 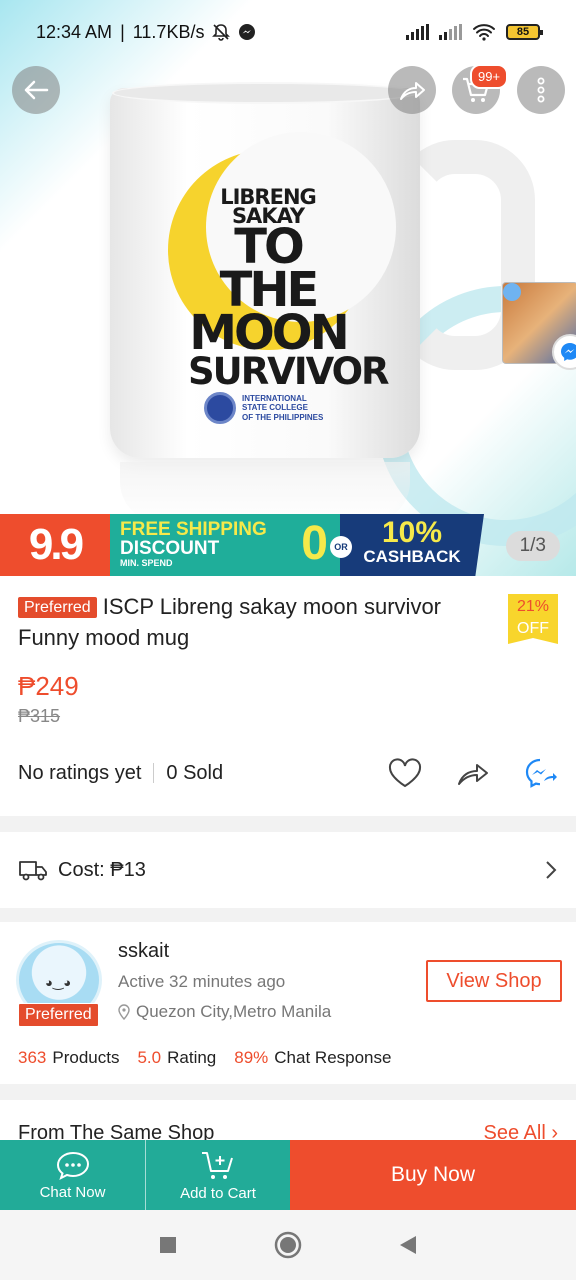 What do you see at coordinates (32, 1057) in the screenshot?
I see `stat-value: 363` at bounding box center [32, 1057].